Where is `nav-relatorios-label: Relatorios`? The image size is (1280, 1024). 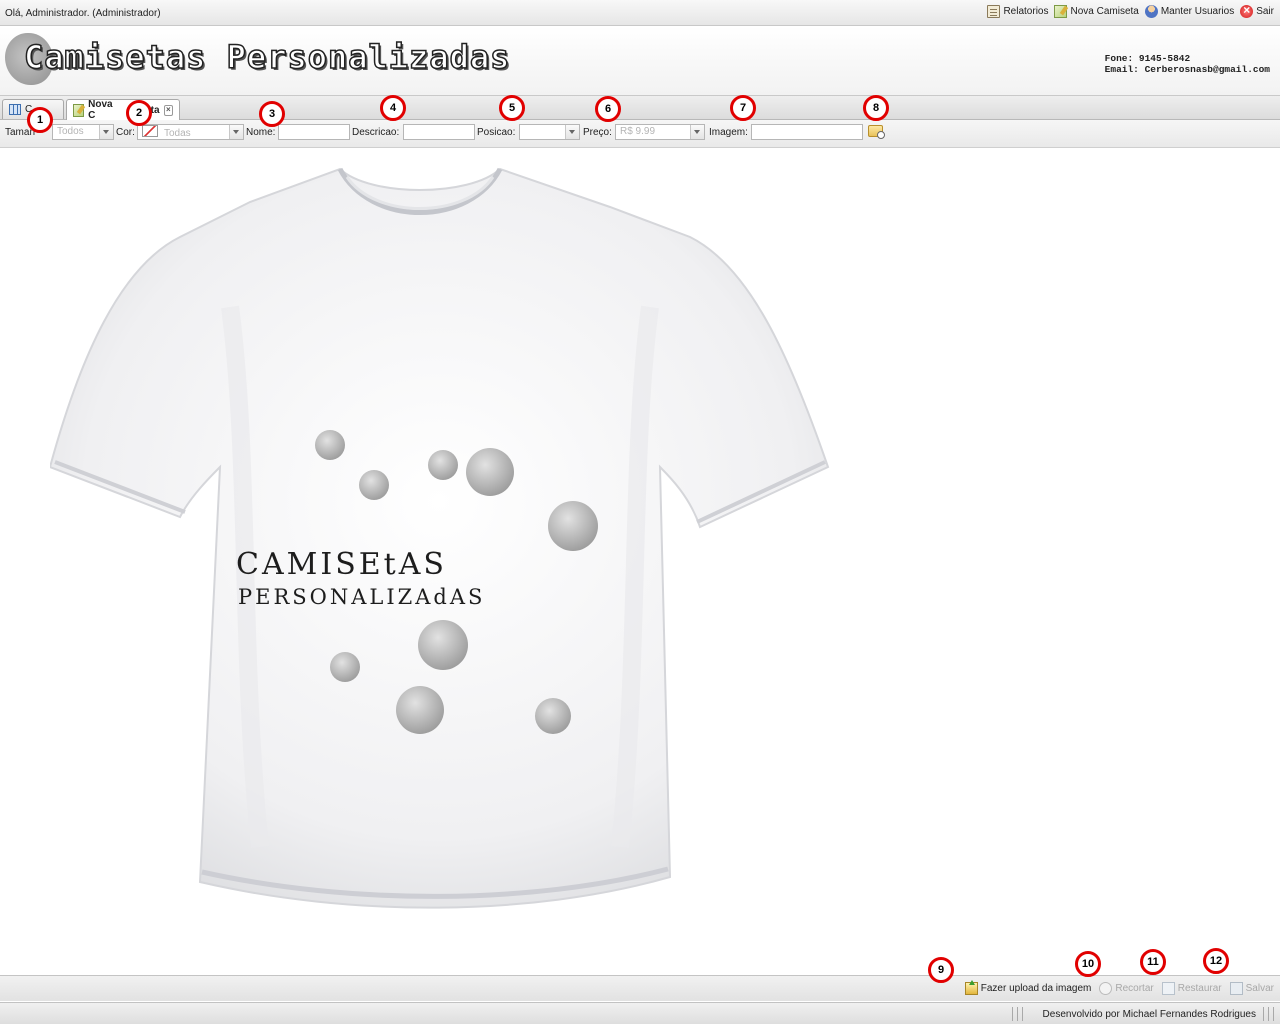
nav-relatorios-label: Relatorios is located at coordinates (1026, 11).